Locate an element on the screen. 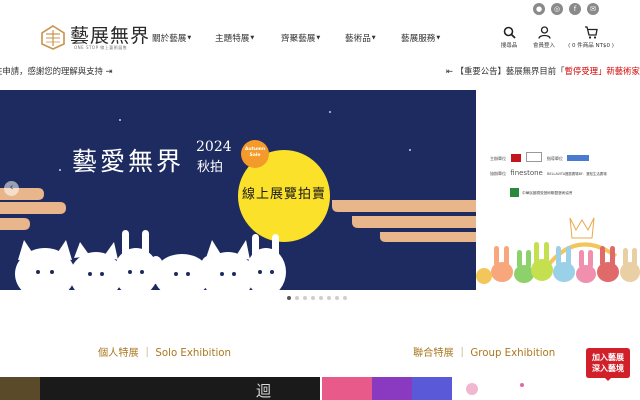  sponsor-row-organizer: 主辦單位 指導單位 is located at coordinates (565, 158).